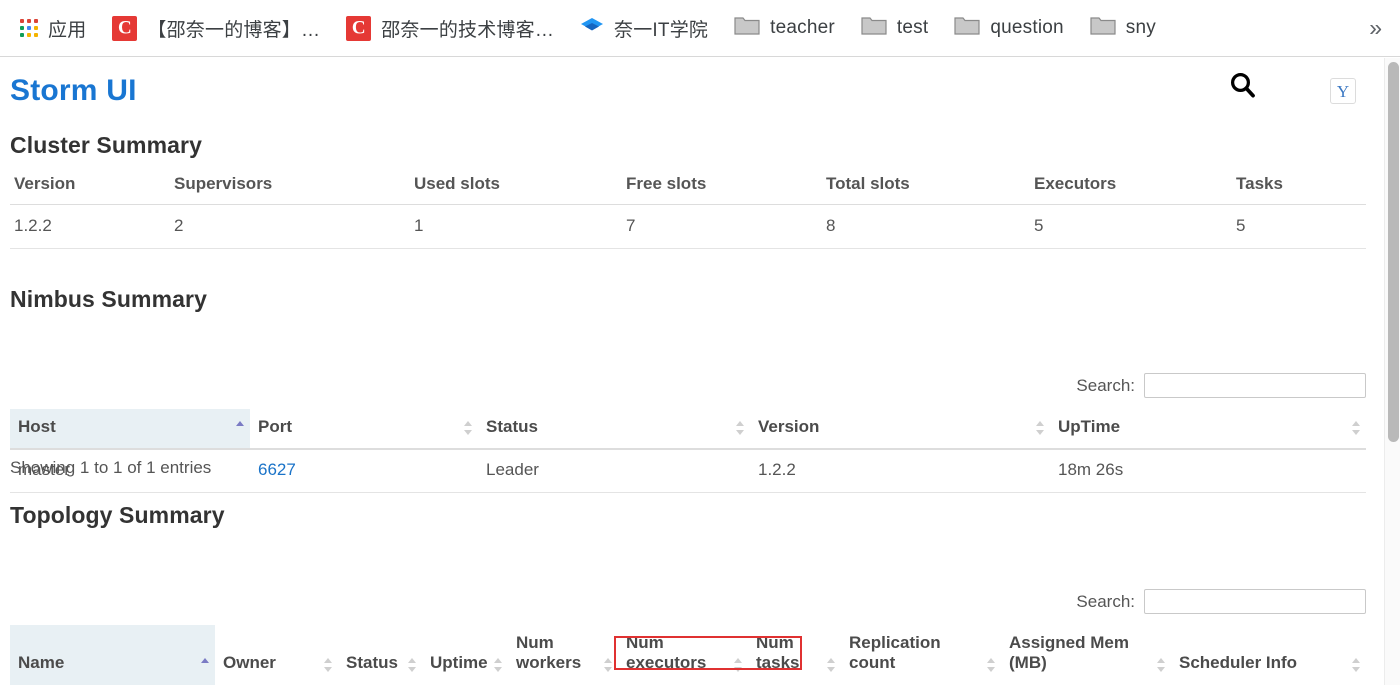 This screenshot has width=1400, height=685. Describe the element at coordinates (516, 186) in the screenshot. I see `column-header-used-slots: Used slots` at that location.